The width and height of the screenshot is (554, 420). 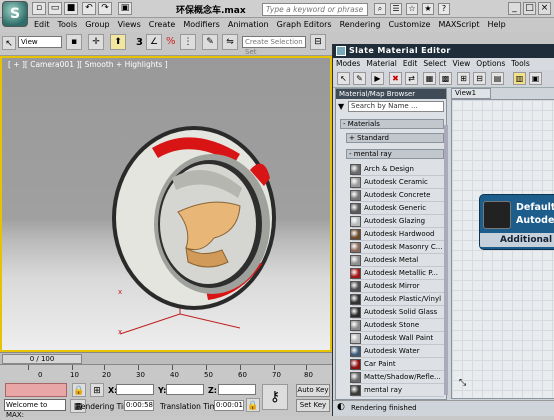 What do you see at coordinates (313, 390) in the screenshot?
I see `auto-key-button: Auto Key` at bounding box center [313, 390].